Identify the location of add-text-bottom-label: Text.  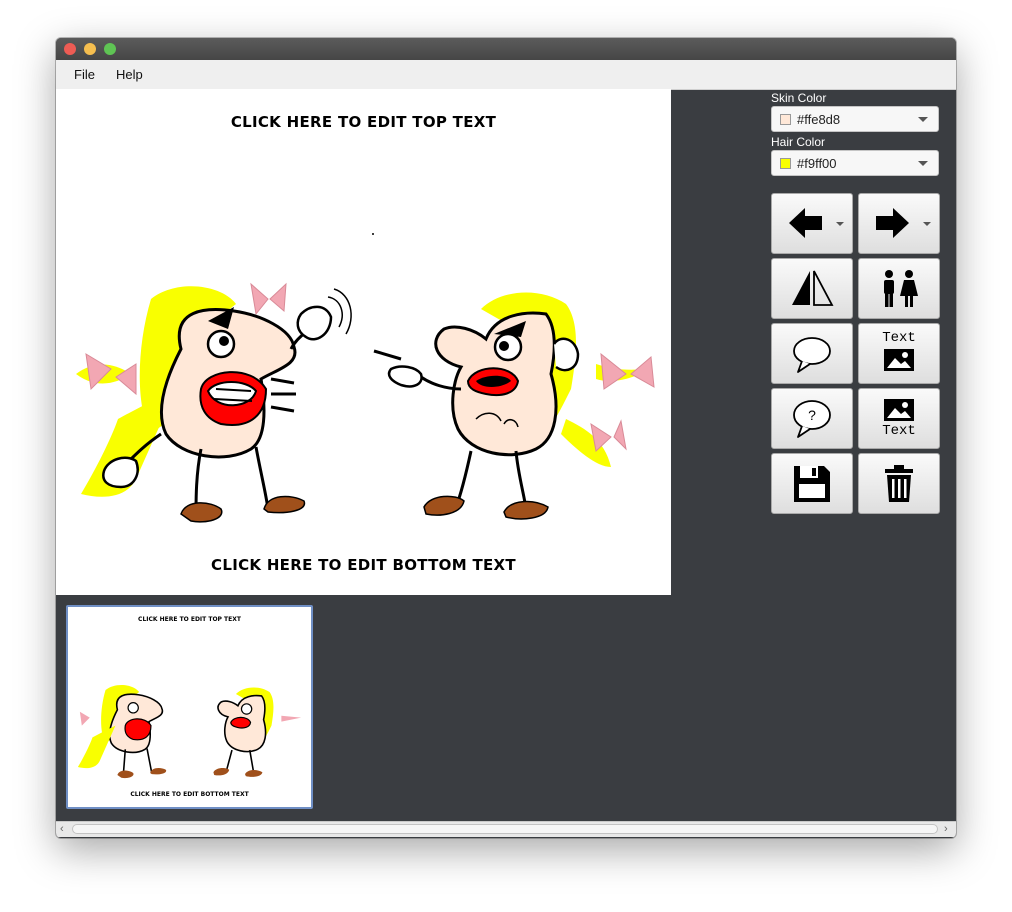
(899, 431).